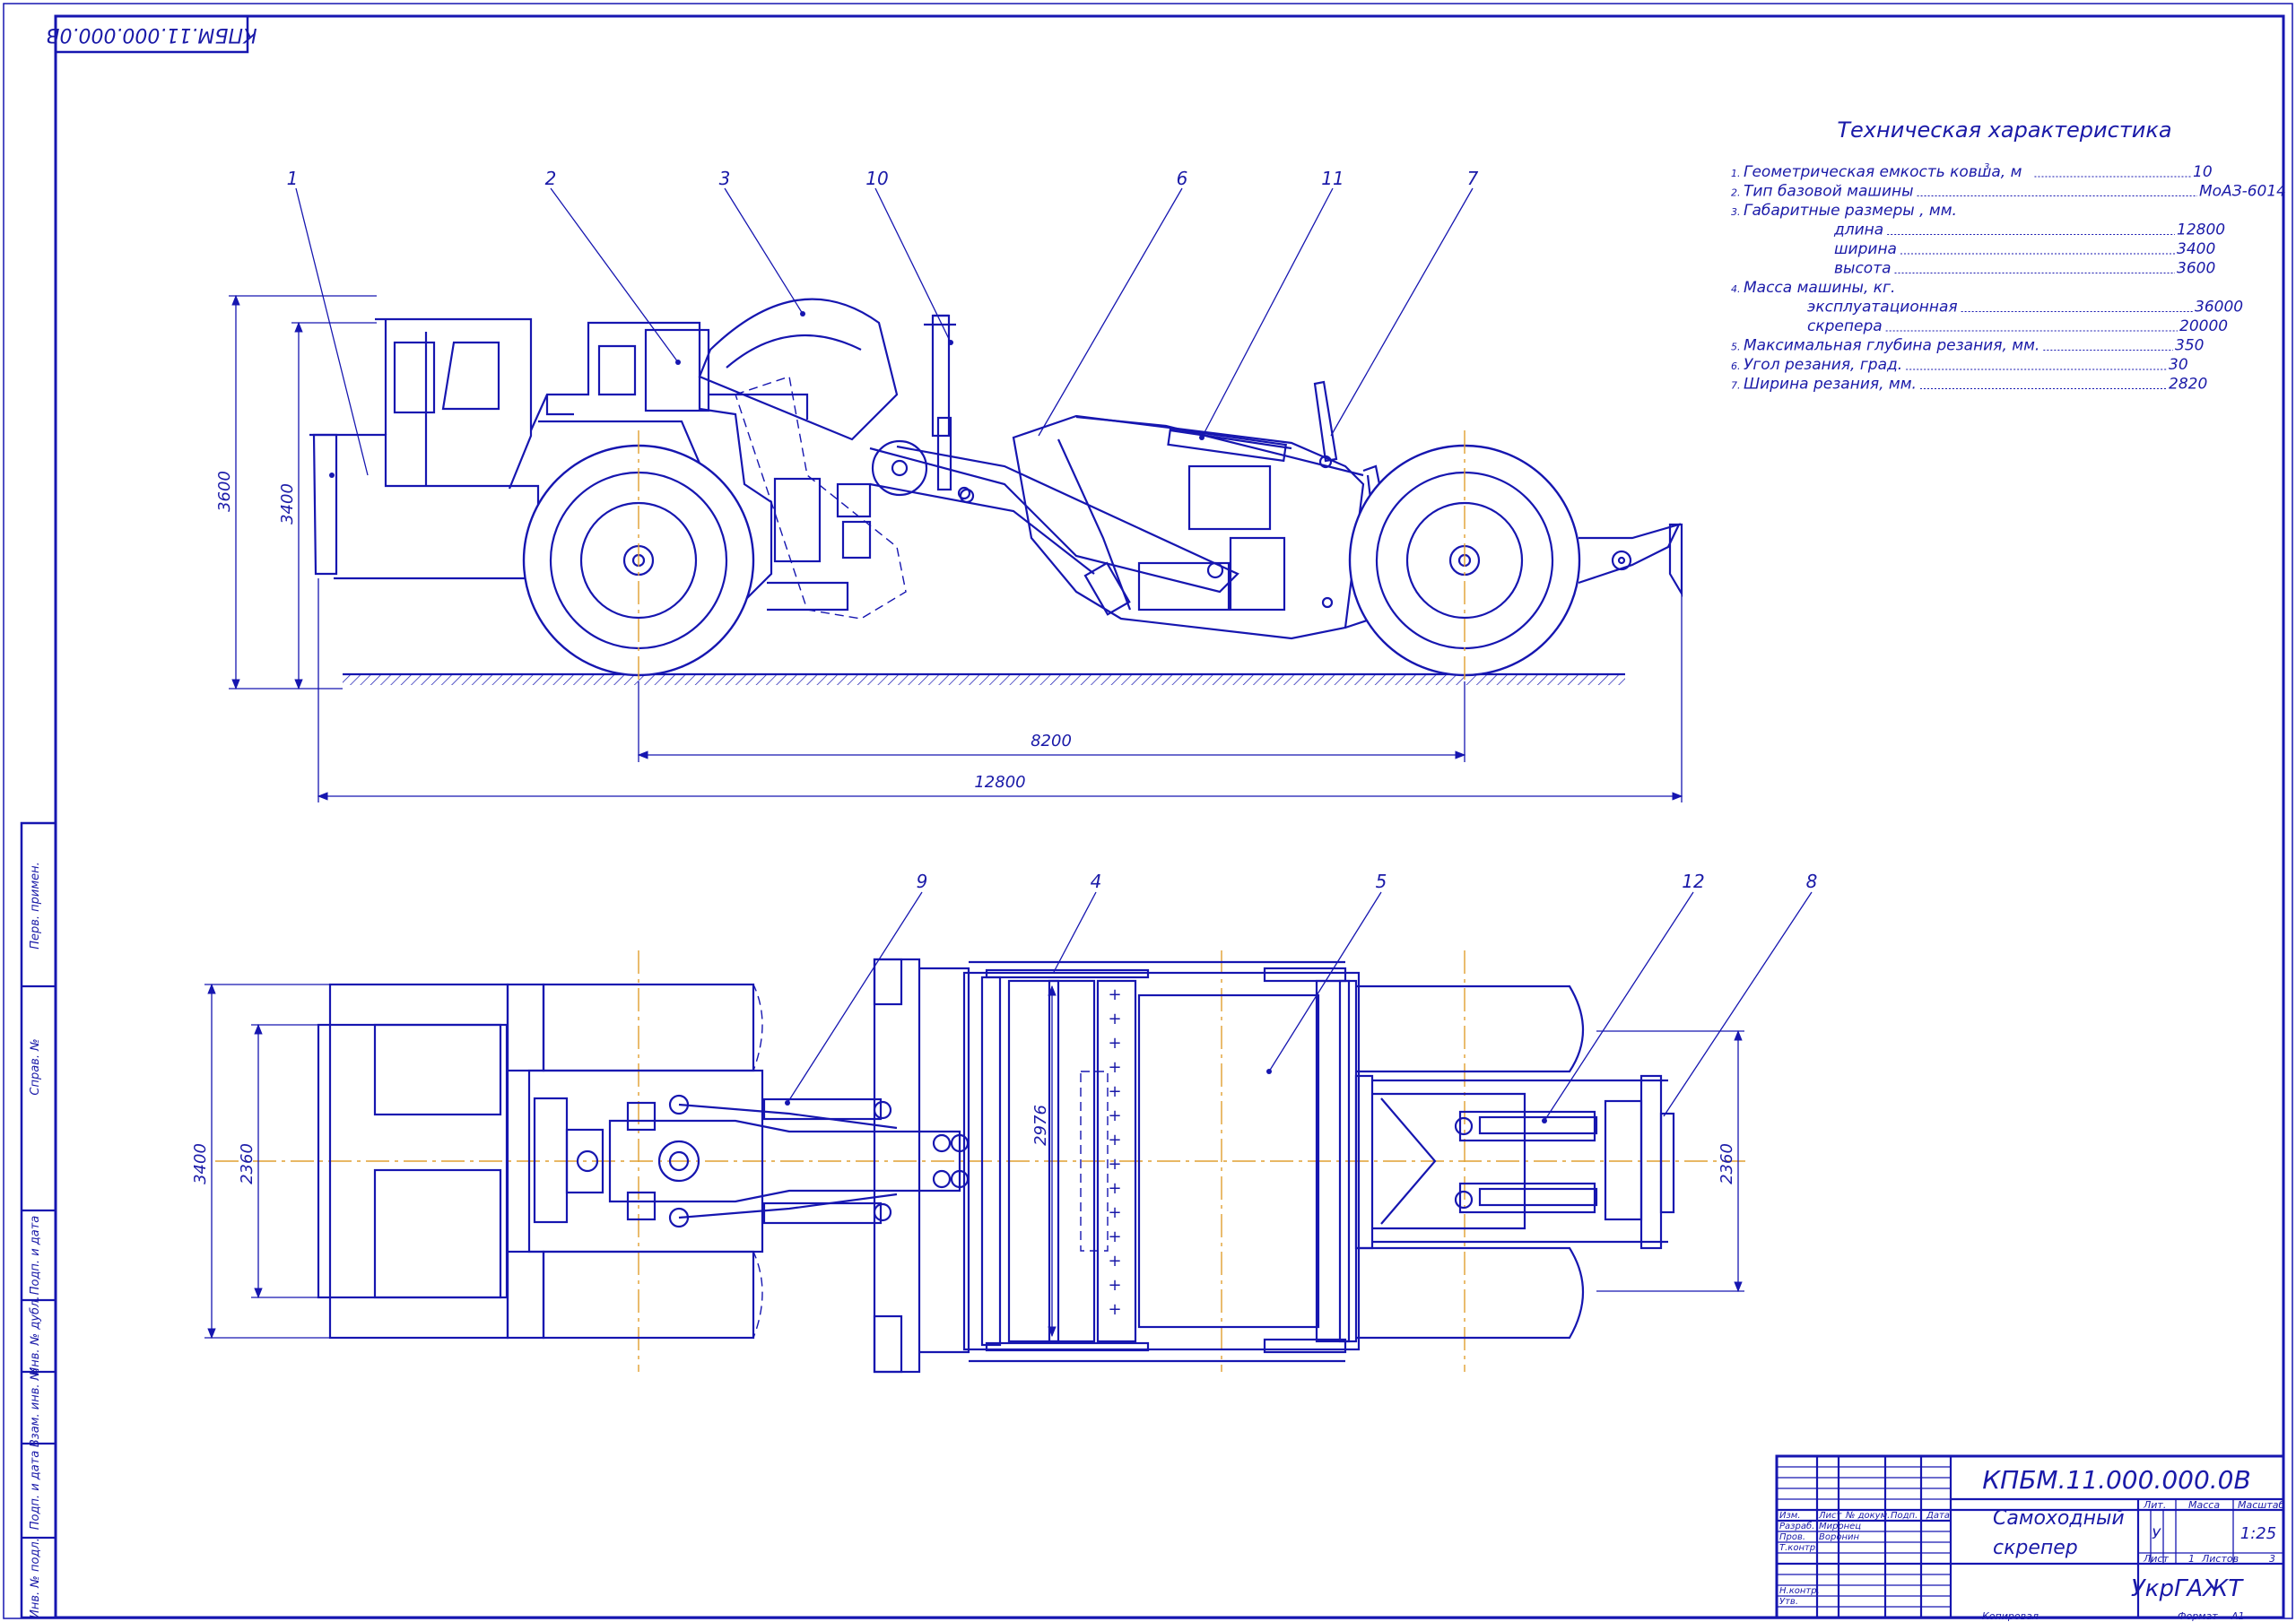 Image resolution: width=2296 pixels, height=1622 pixels. Describe the element at coordinates (1858, 230) in the screenshot. I see `spec-label-3: длина` at that location.